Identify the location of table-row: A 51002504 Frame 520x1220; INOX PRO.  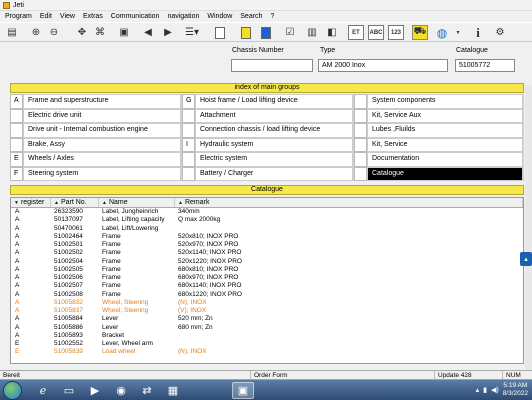
(267, 262).